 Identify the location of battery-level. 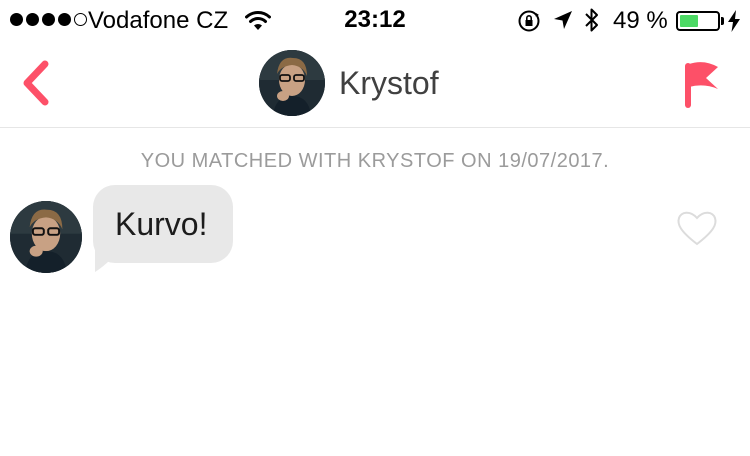
(689, 21).